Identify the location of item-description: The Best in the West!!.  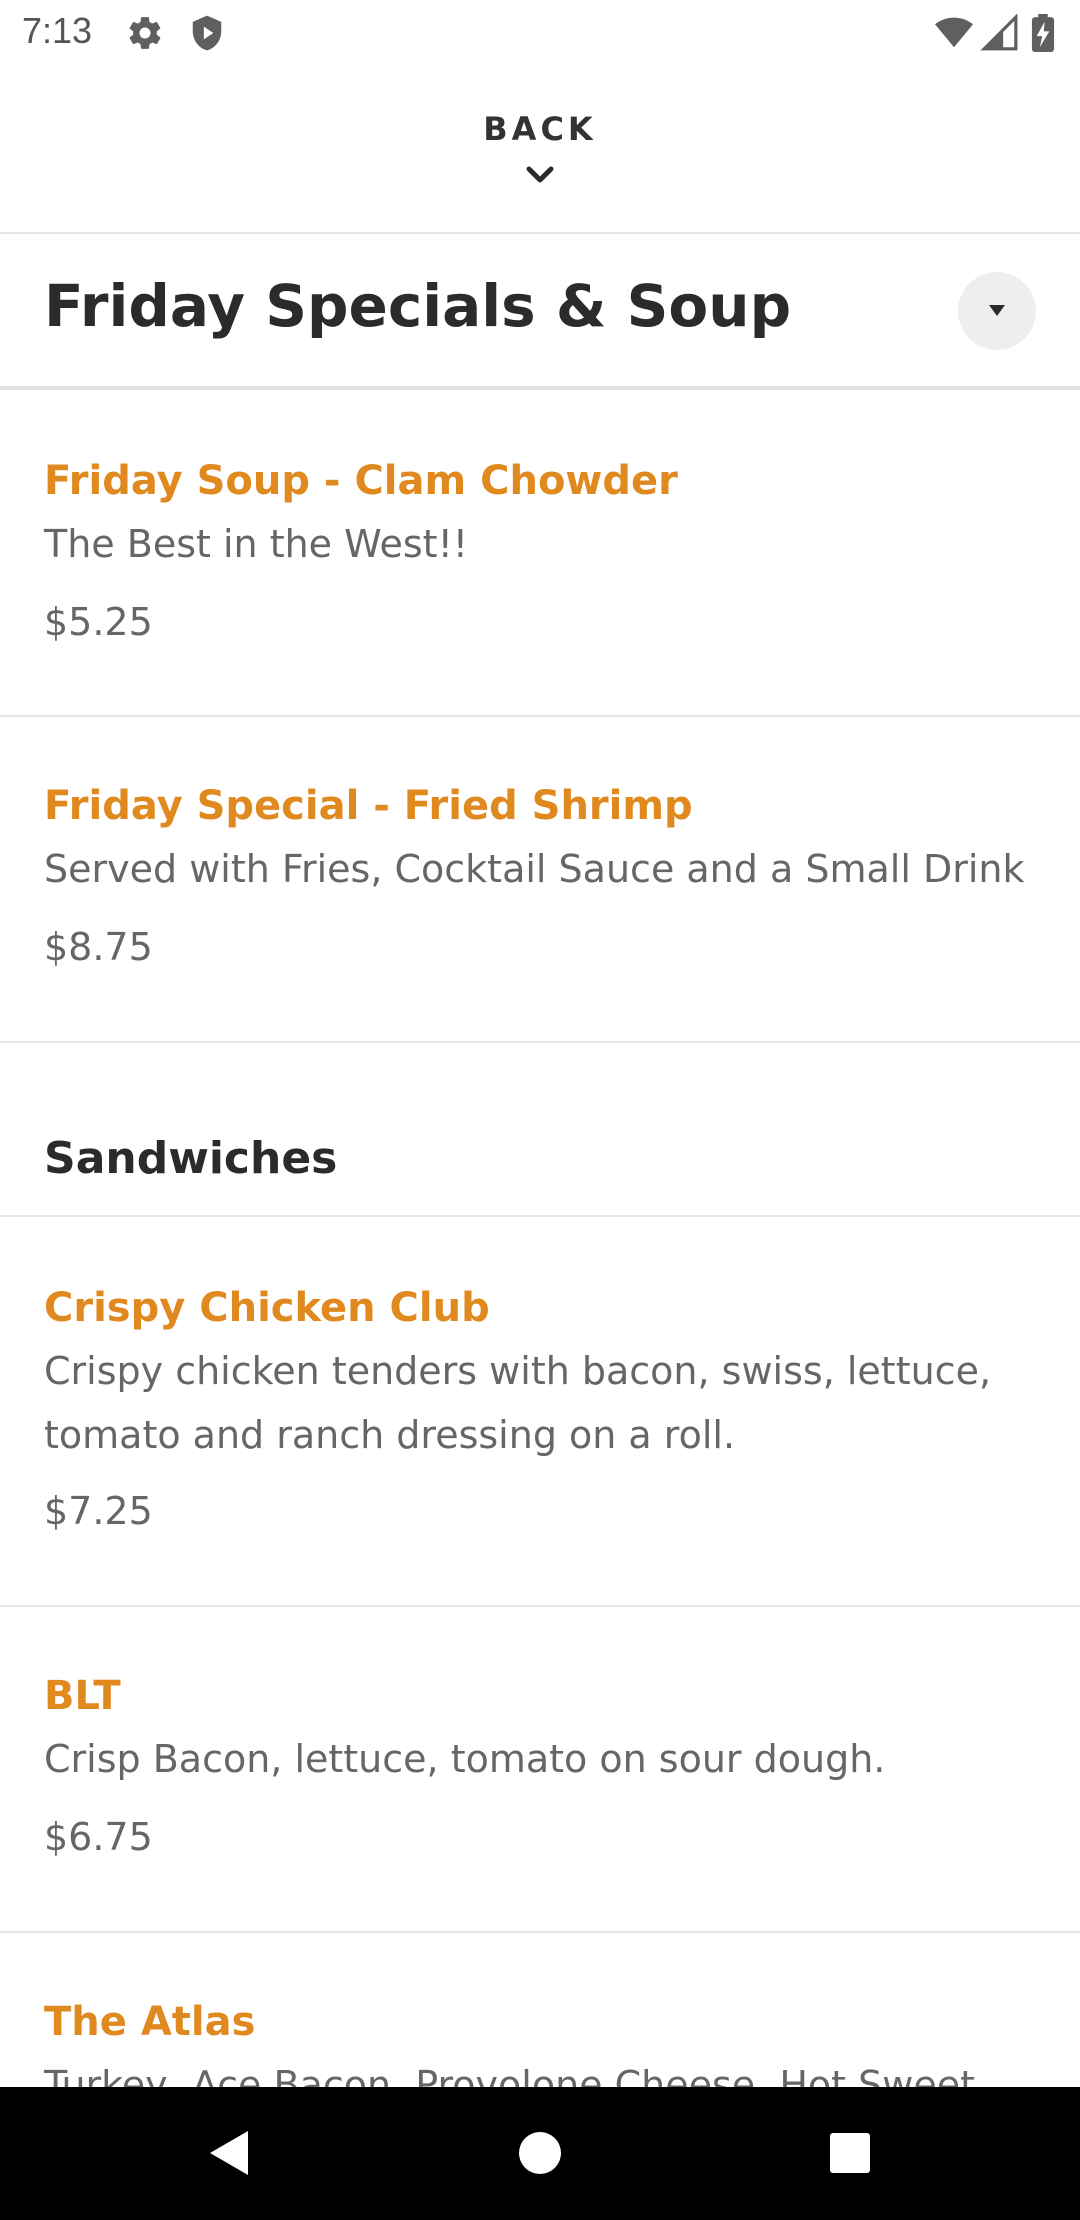
(256, 544).